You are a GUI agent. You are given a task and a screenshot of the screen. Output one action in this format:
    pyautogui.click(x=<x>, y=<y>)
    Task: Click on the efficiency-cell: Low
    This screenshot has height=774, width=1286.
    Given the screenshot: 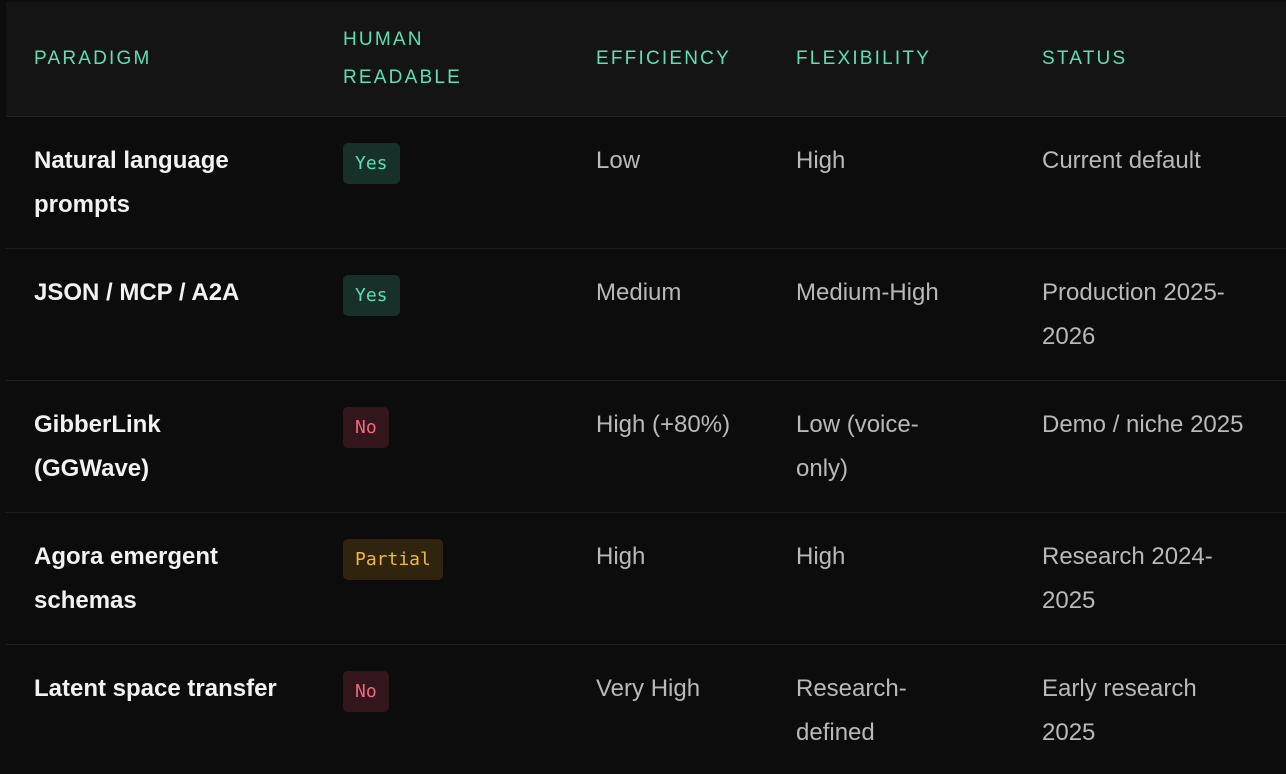 What is the action you would take?
    pyautogui.click(x=618, y=160)
    